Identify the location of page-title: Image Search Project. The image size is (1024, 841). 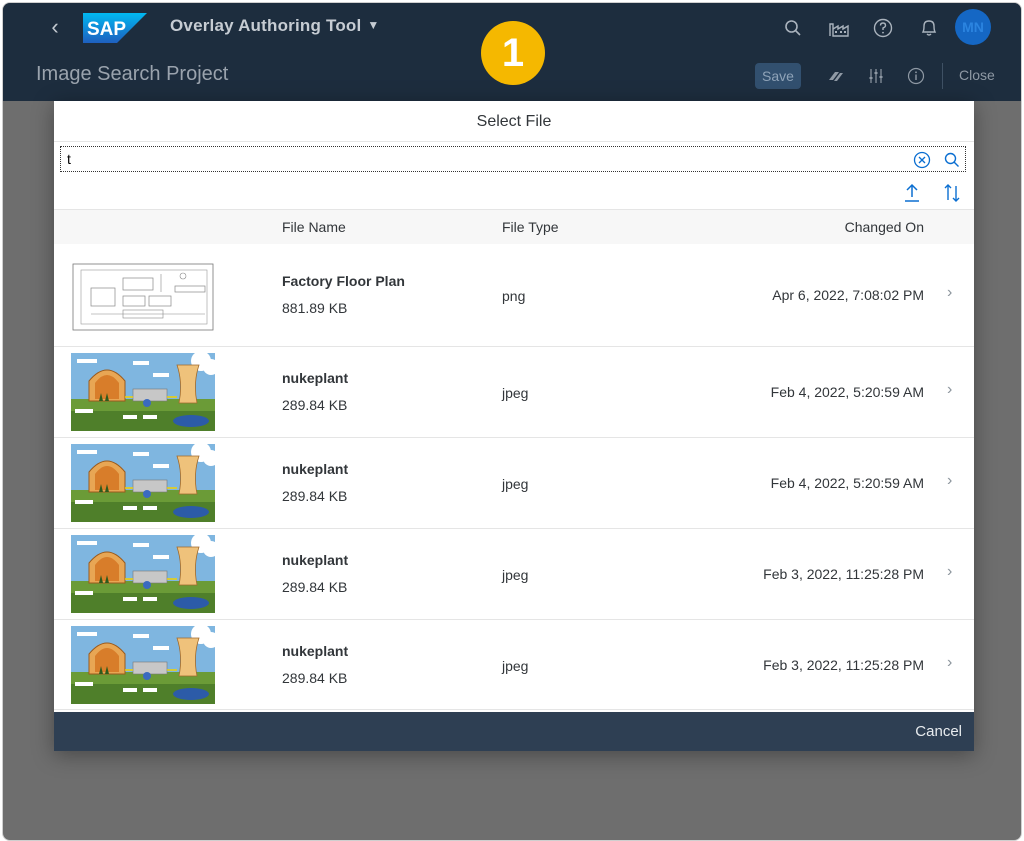
(132, 74).